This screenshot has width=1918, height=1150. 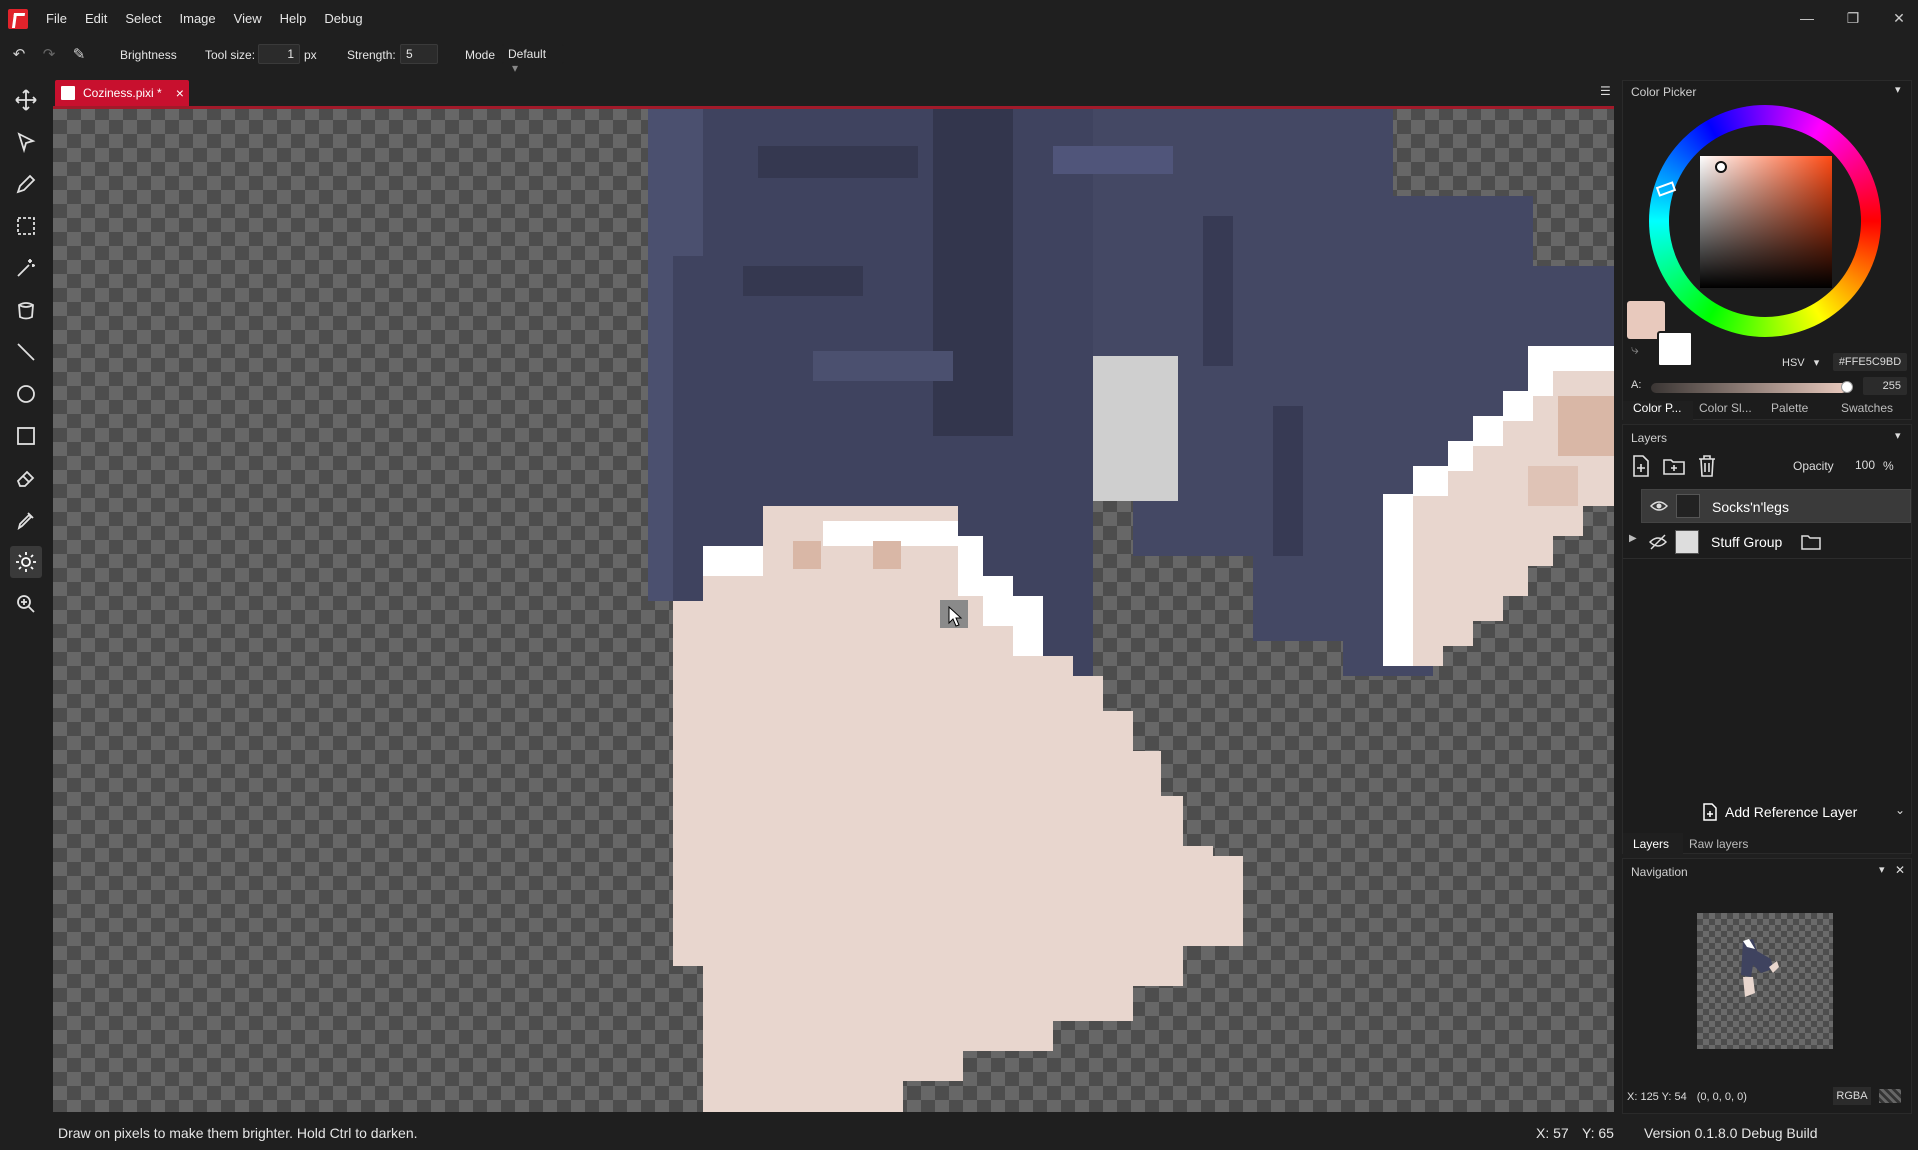 What do you see at coordinates (1793, 363) in the screenshot?
I see `color-model-value: HSV` at bounding box center [1793, 363].